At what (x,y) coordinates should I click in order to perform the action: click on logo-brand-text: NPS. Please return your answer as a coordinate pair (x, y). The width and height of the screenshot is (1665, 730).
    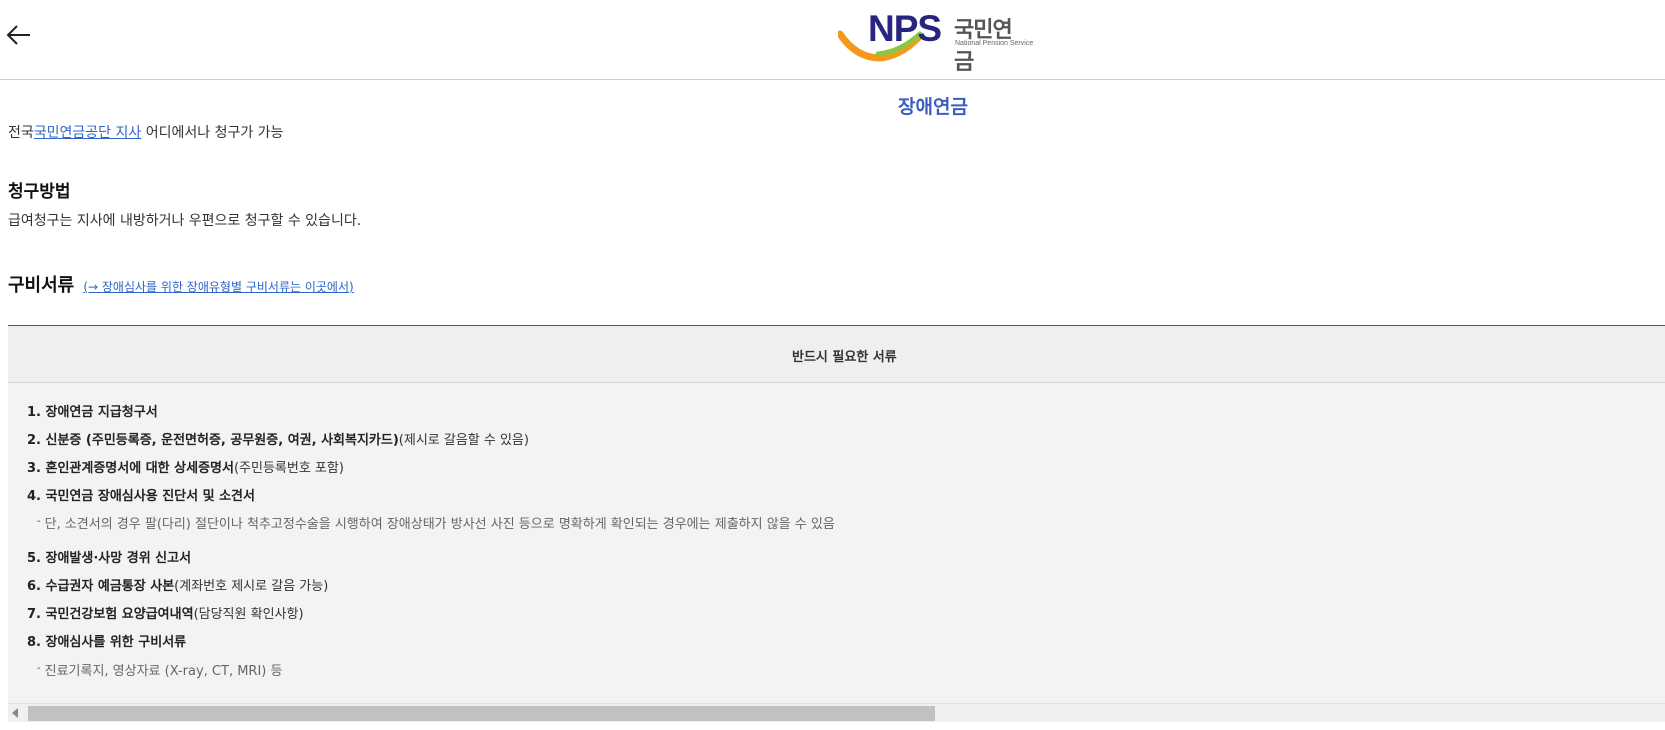
    Looking at the image, I should click on (905, 28).